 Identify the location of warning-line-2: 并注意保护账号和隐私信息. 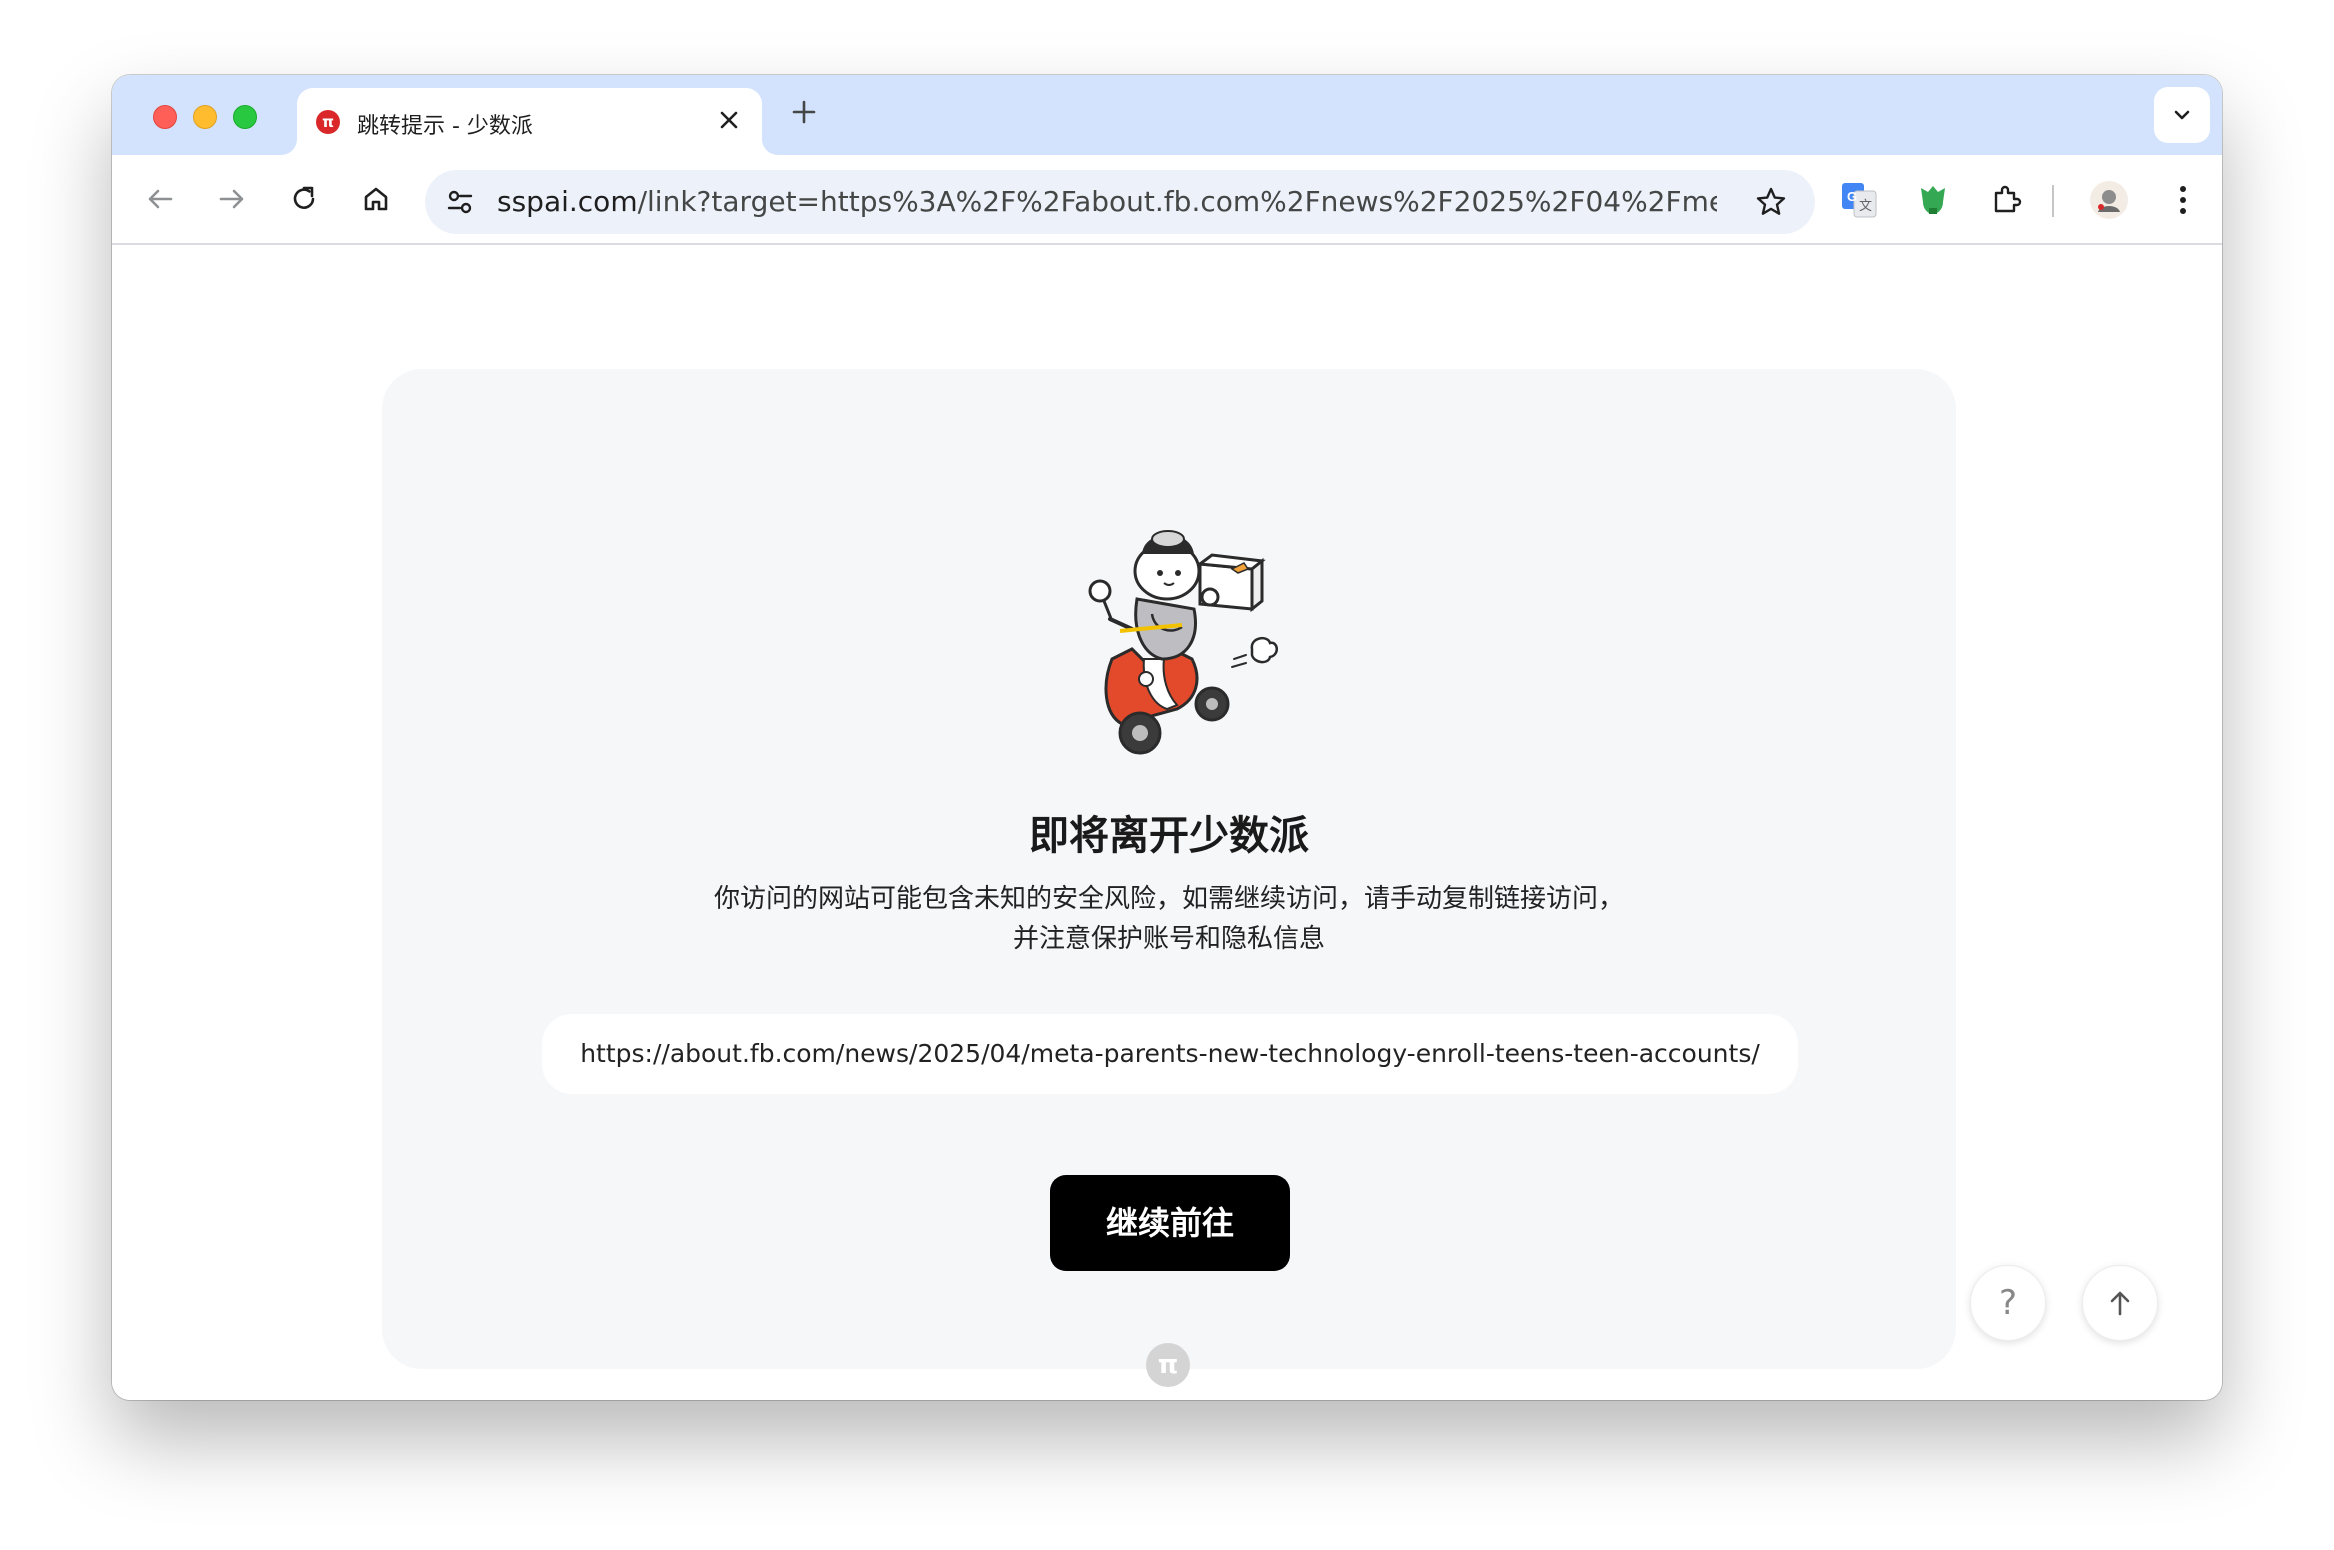
(1168, 939).